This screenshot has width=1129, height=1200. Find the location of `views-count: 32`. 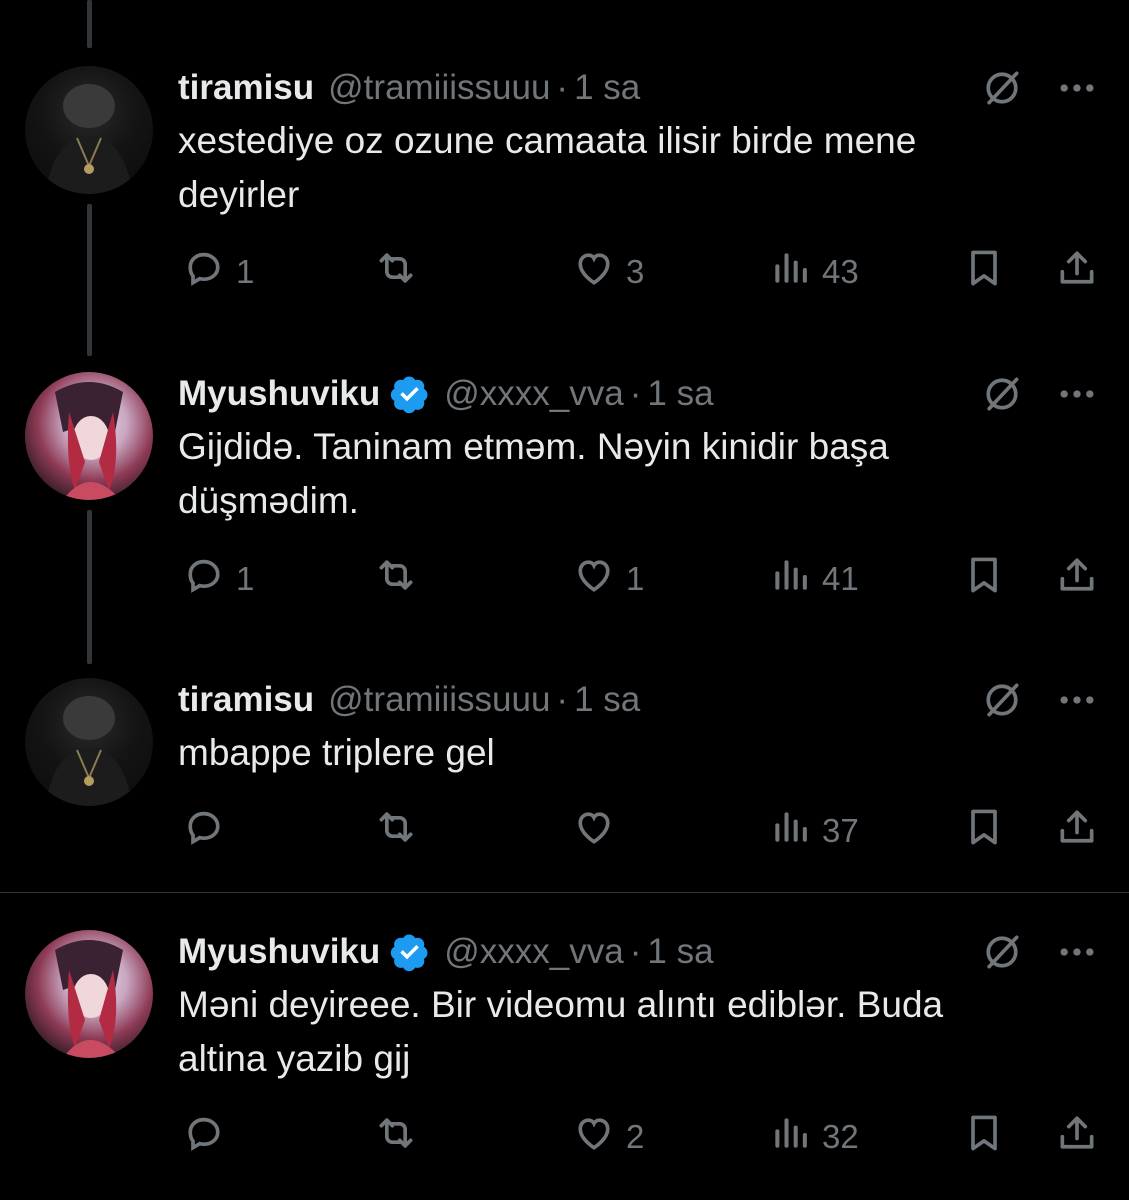

views-count: 32 is located at coordinates (840, 1136).